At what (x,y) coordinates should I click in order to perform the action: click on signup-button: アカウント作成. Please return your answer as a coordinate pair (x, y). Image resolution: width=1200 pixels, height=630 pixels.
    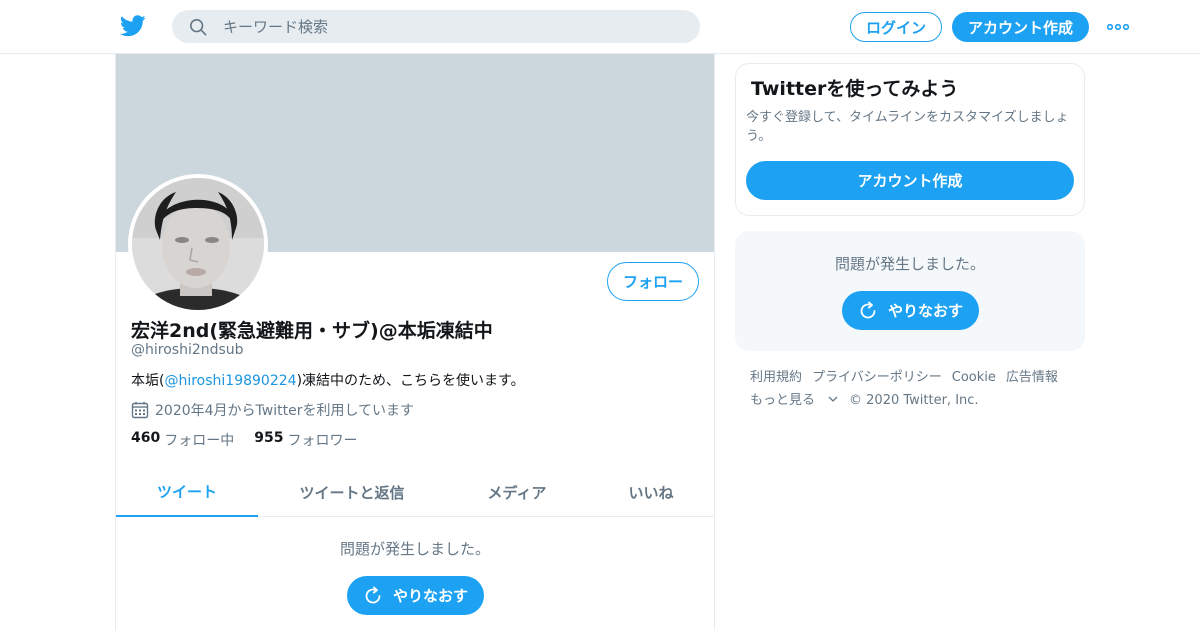
    Looking at the image, I should click on (1020, 27).